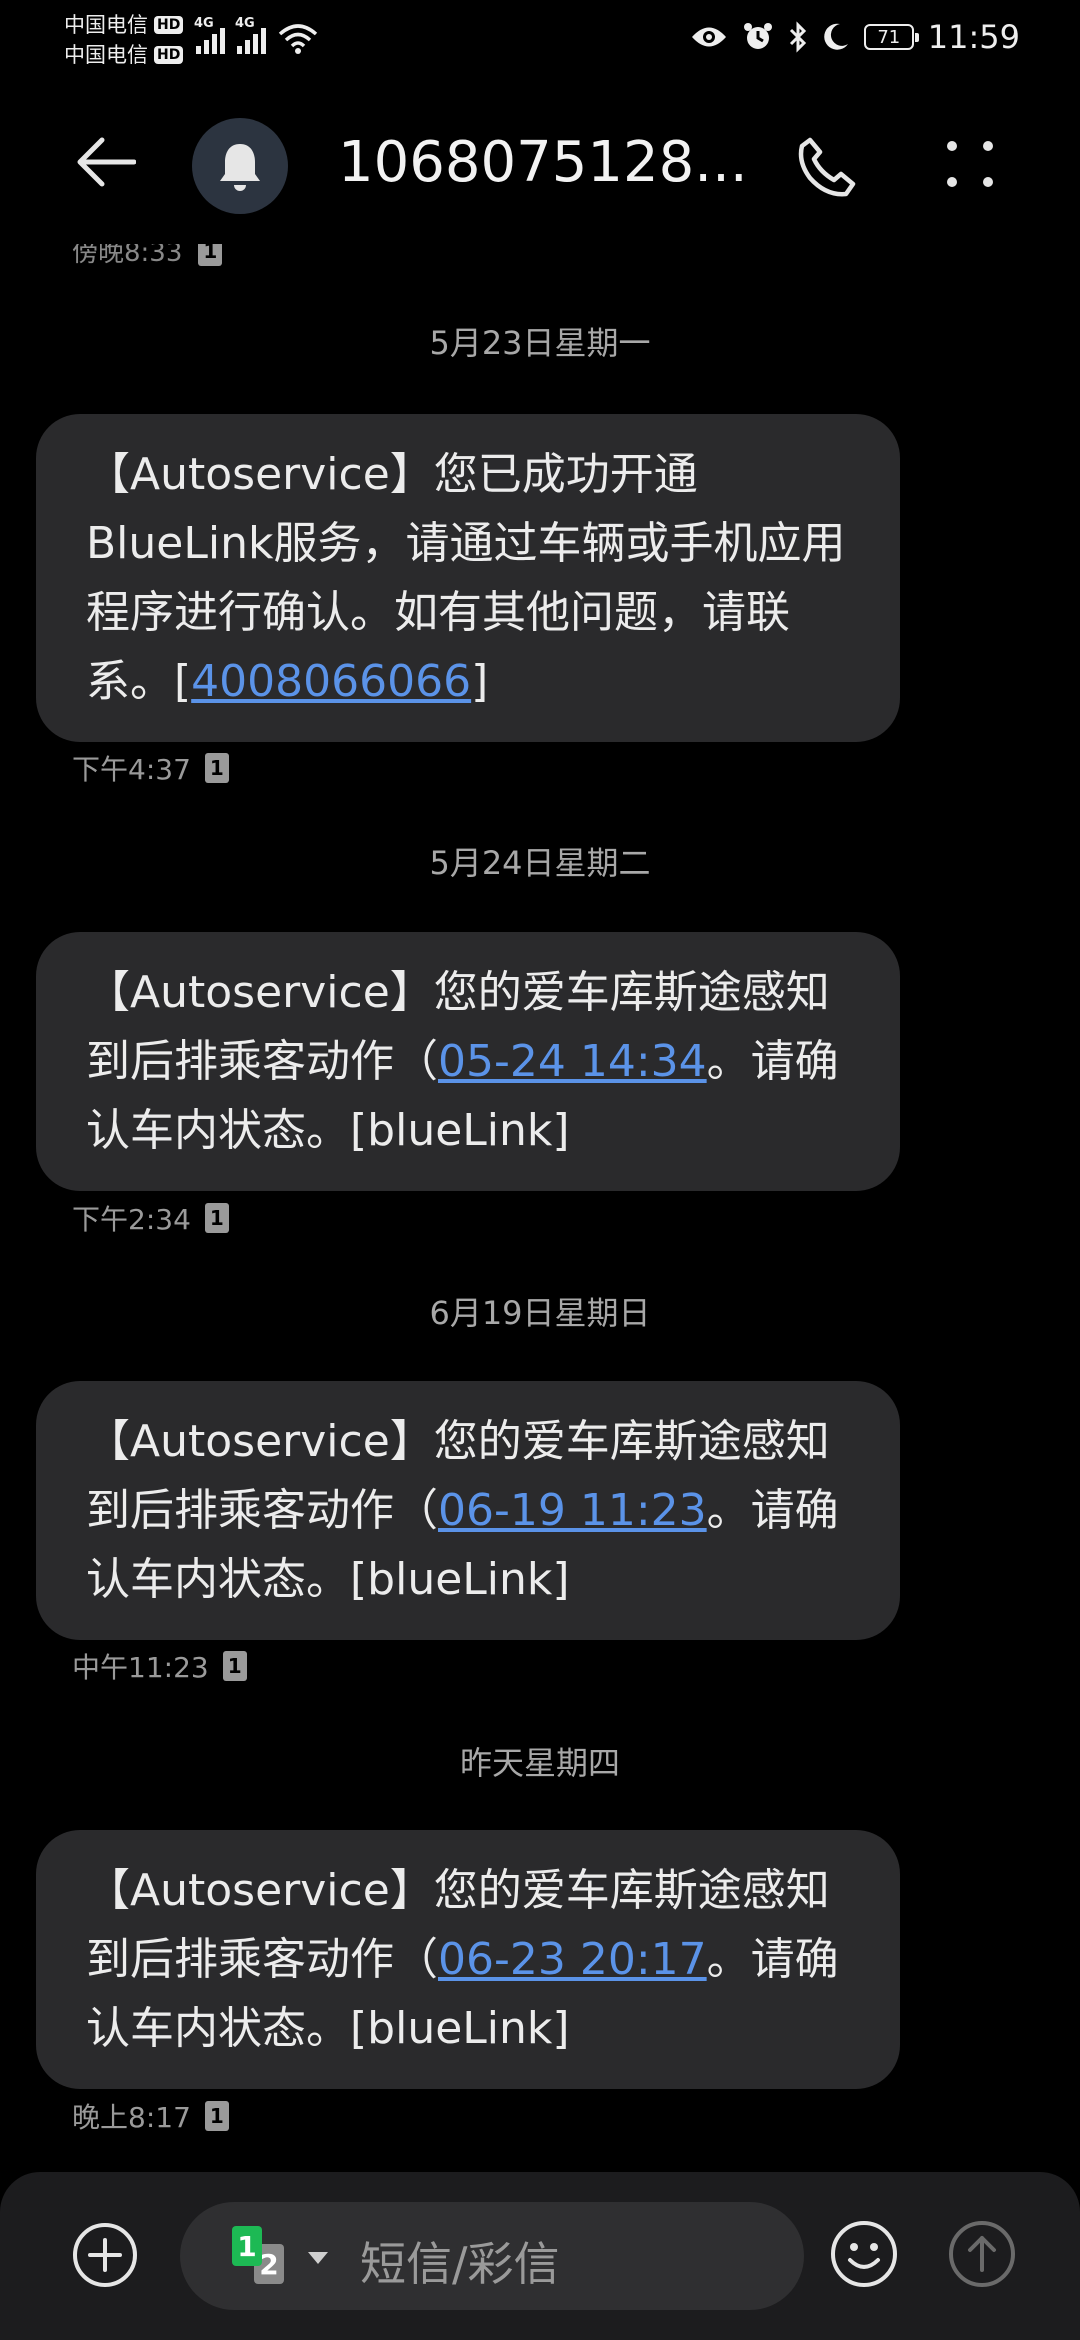 This screenshot has height=2340, width=1080. What do you see at coordinates (204, 23) in the screenshot?
I see `network-type-1: 4G` at bounding box center [204, 23].